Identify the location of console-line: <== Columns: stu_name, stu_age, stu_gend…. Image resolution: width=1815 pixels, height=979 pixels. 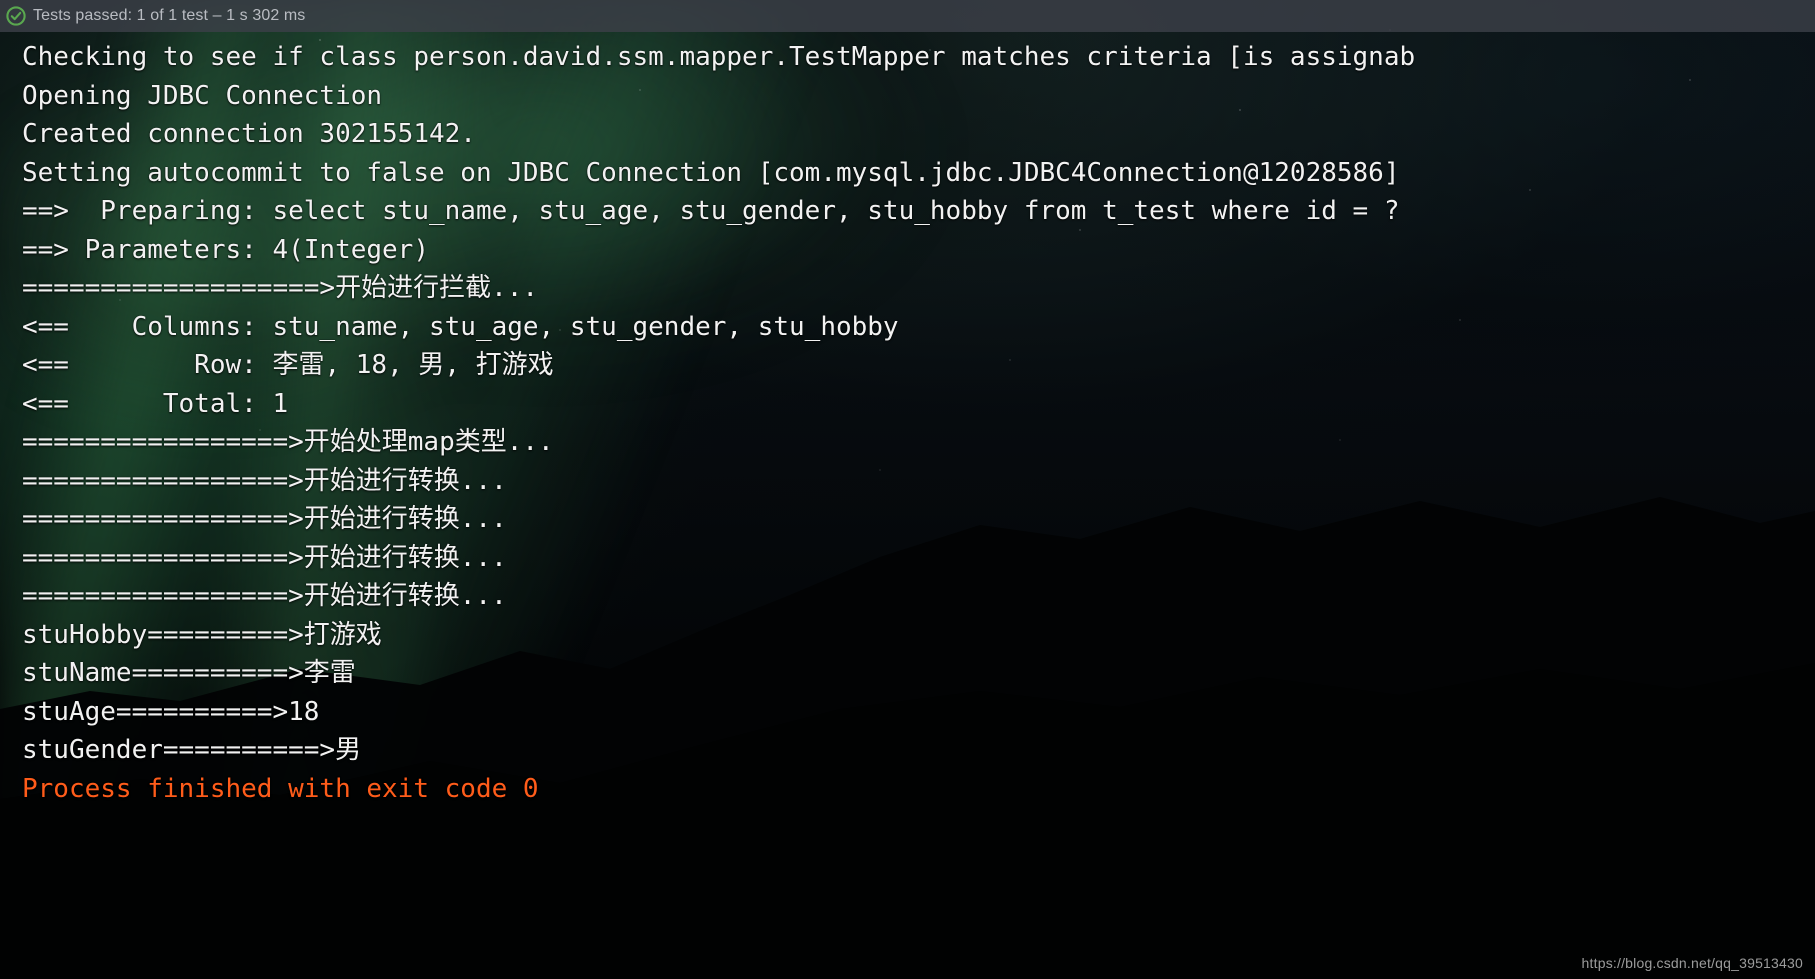
(460, 326).